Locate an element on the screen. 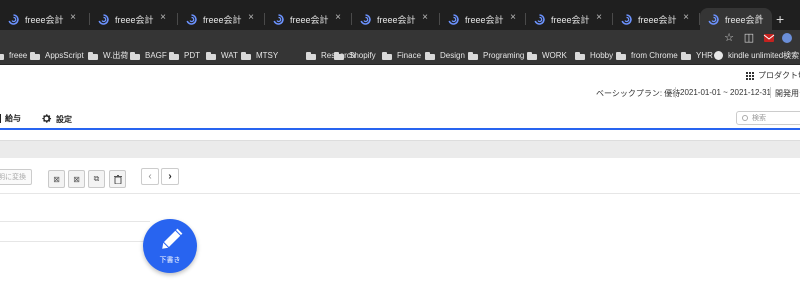 The image size is (800, 284). bookmark-item: Hobby is located at coordinates (594, 55).